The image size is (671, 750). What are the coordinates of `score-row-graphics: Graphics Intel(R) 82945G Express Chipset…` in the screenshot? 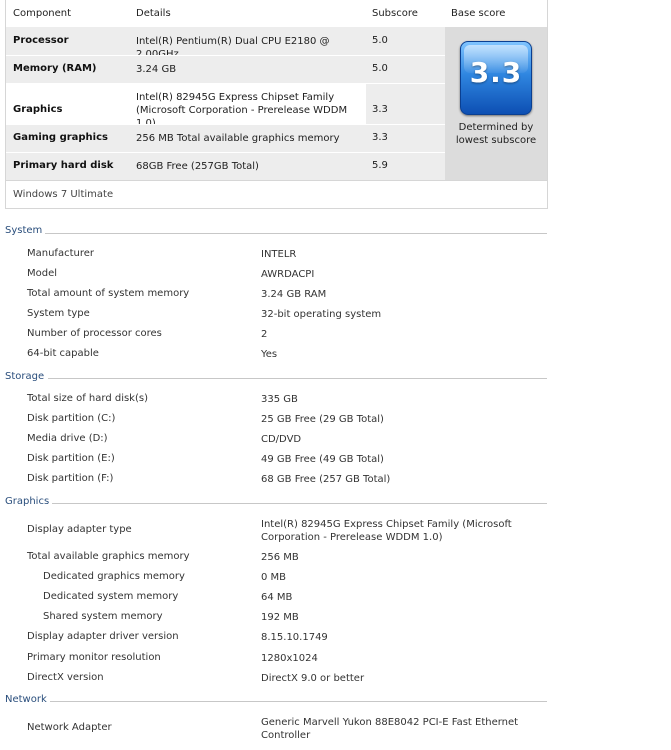 It's located at (186, 106).